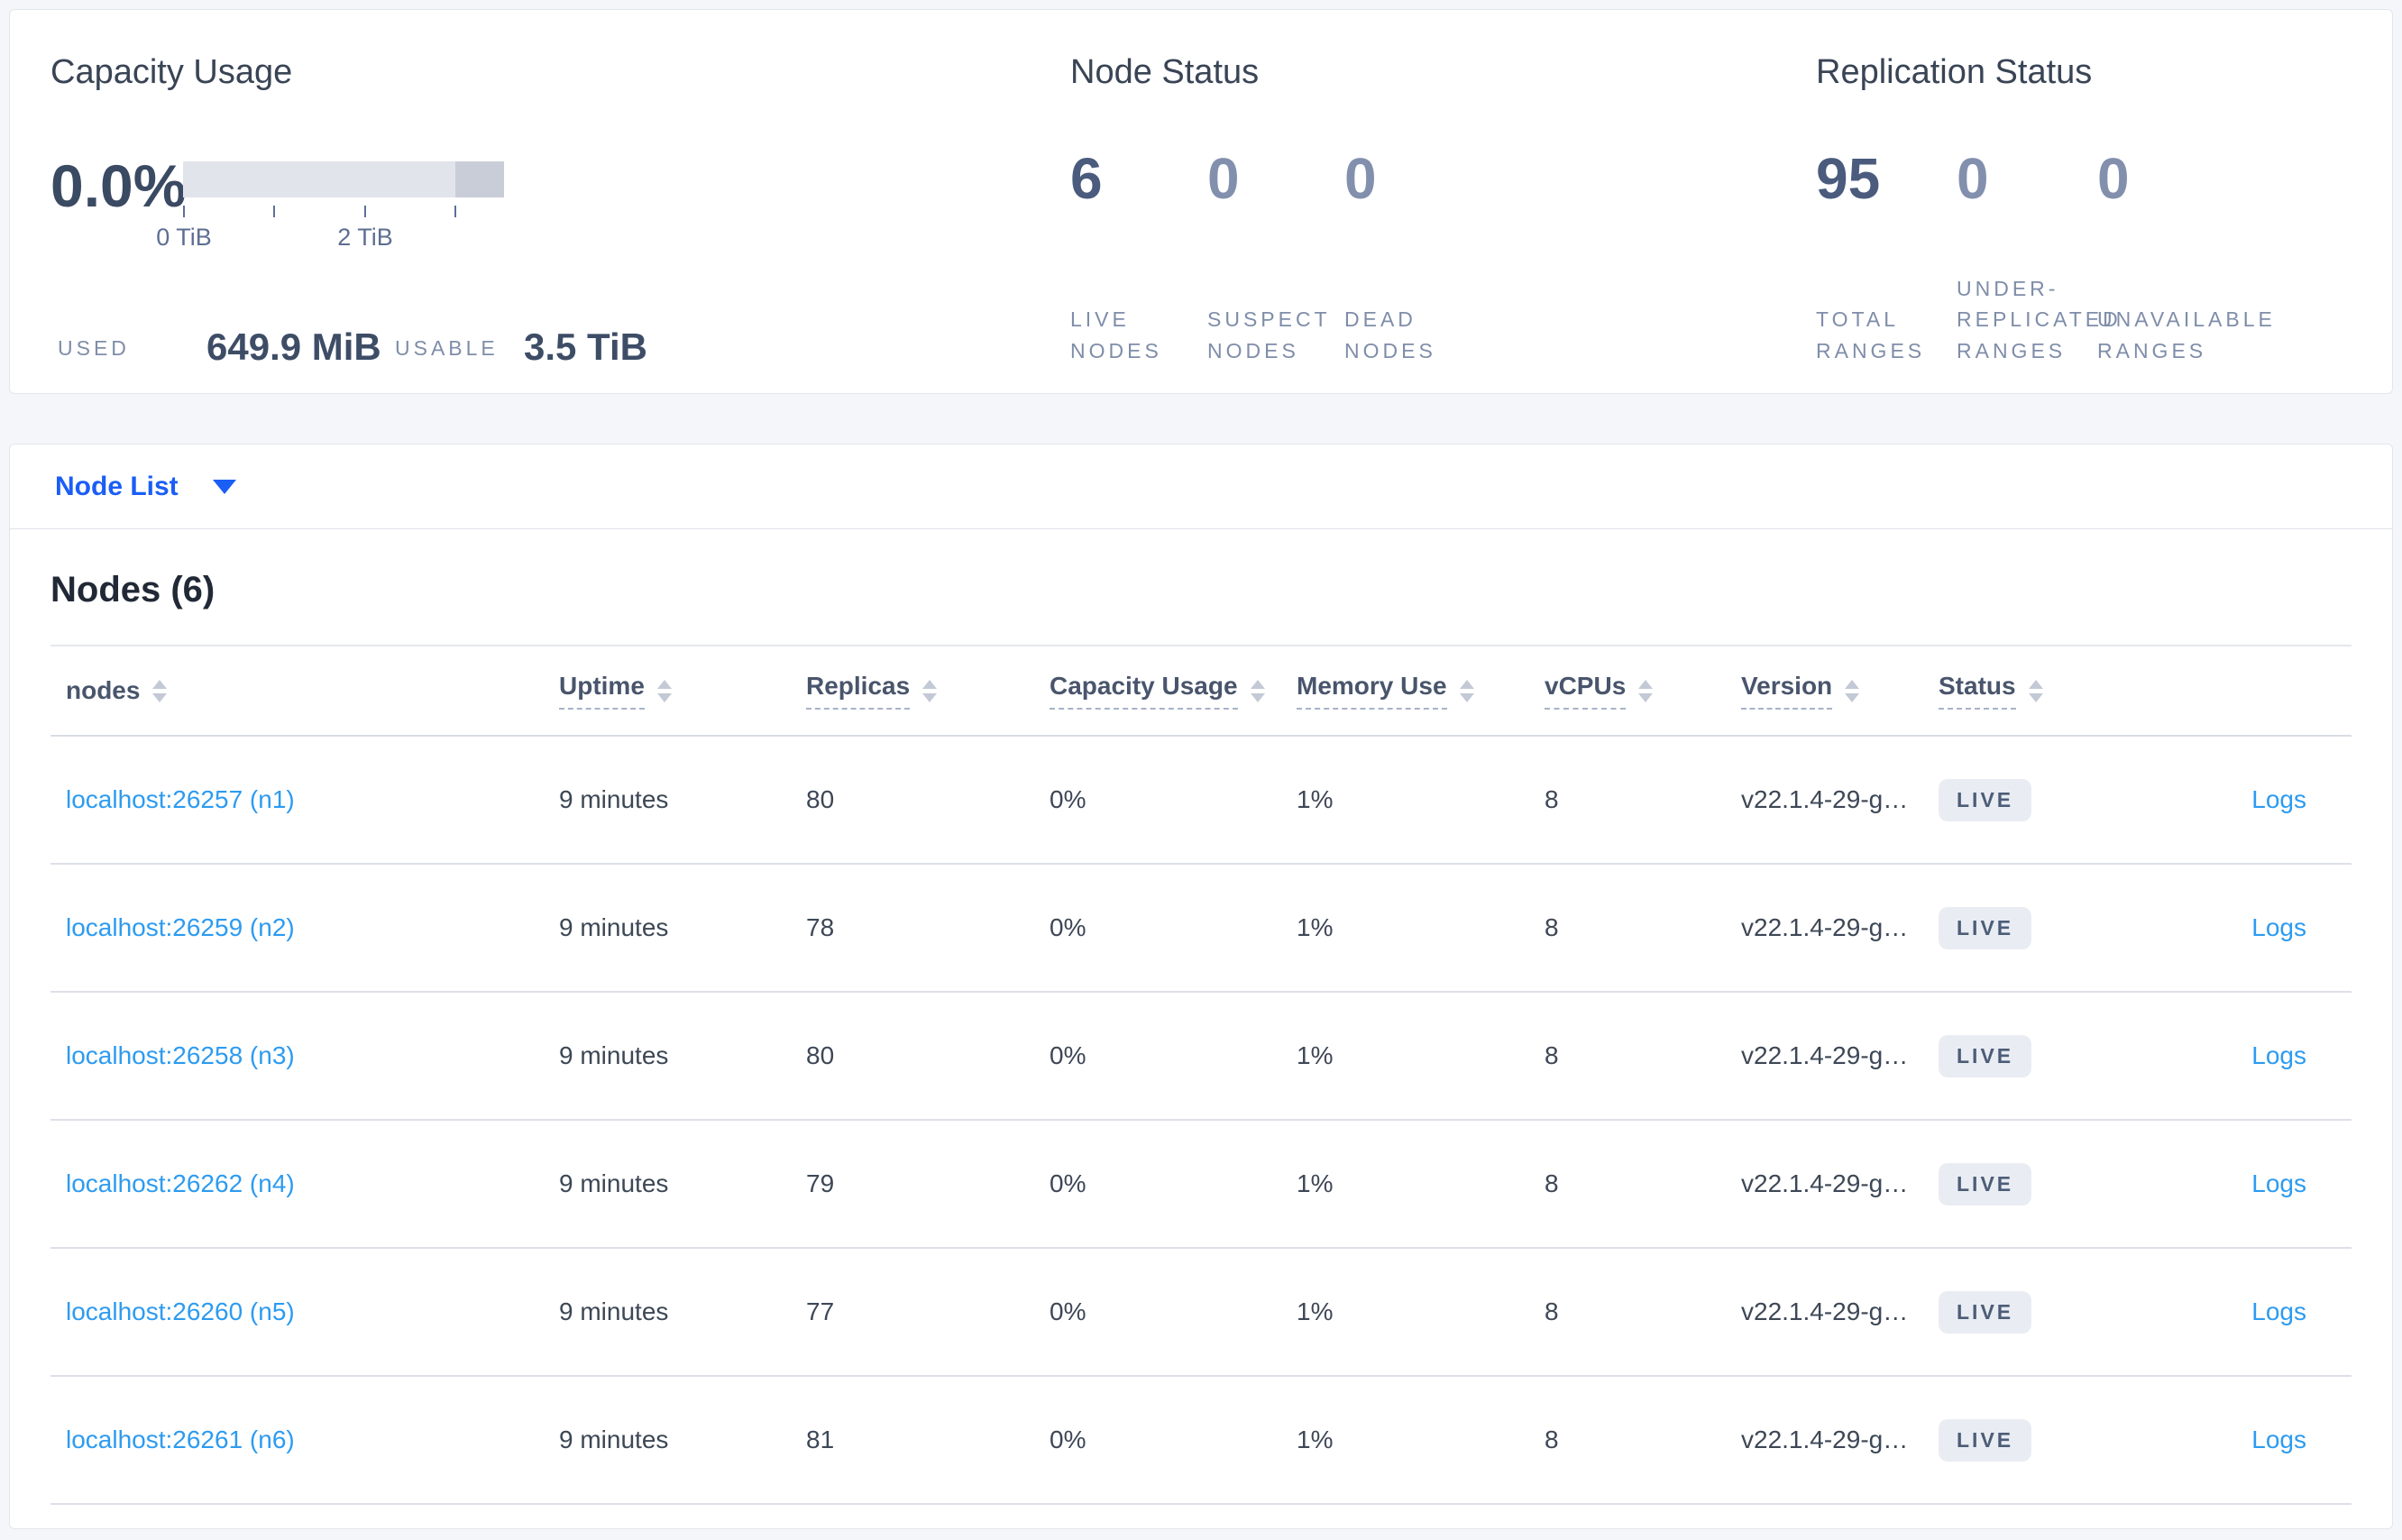 Image resolution: width=2402 pixels, height=1540 pixels. What do you see at coordinates (132, 590) in the screenshot?
I see `nodes-table-title: Nodes (6)` at bounding box center [132, 590].